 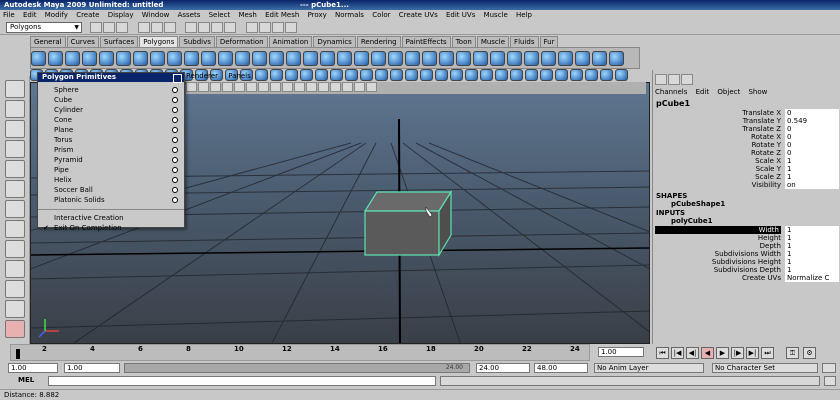 I want to click on menu-item-sphere: Sphere, so click(x=111, y=90).